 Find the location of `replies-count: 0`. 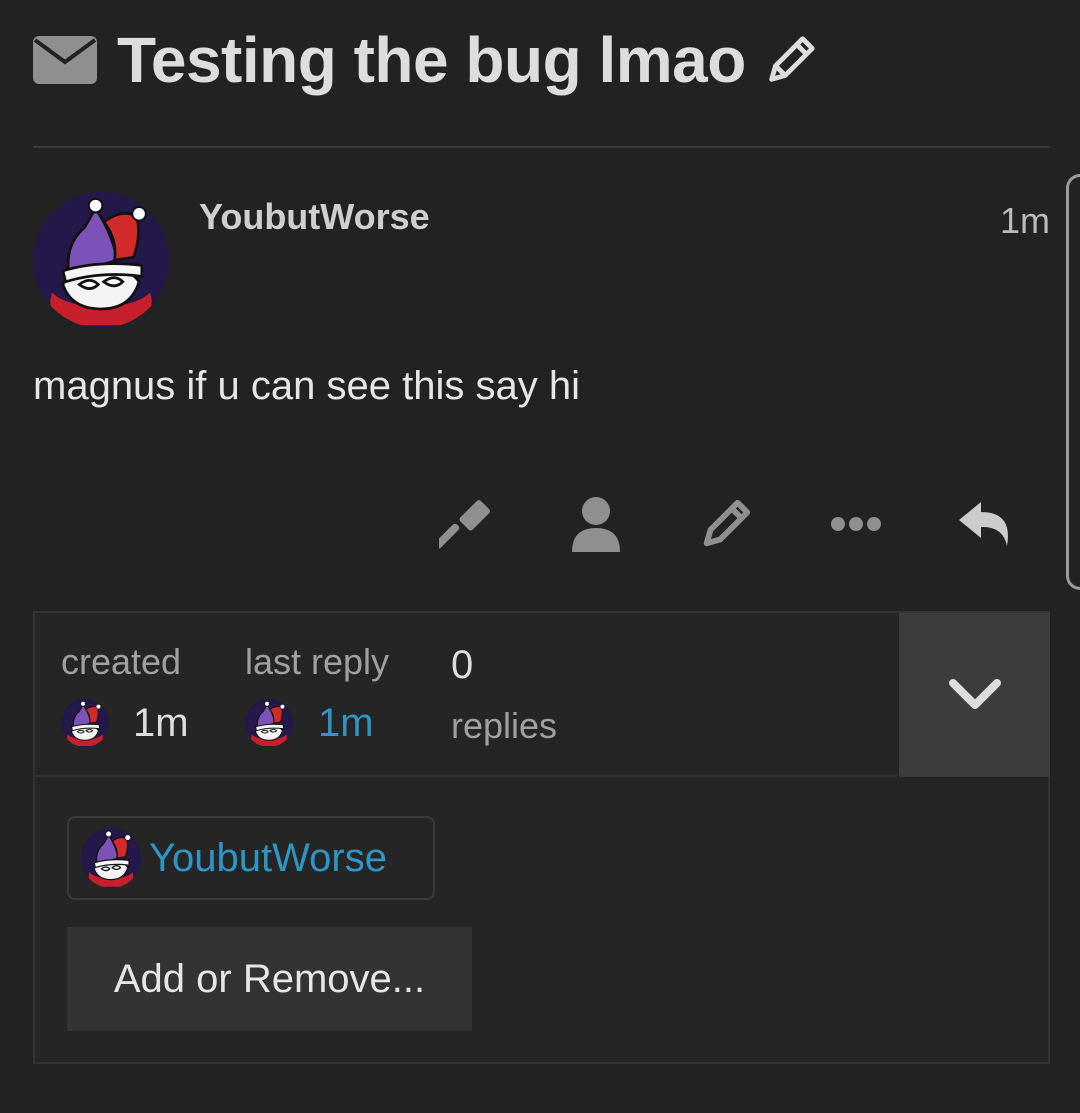

replies-count: 0 is located at coordinates (462, 665).